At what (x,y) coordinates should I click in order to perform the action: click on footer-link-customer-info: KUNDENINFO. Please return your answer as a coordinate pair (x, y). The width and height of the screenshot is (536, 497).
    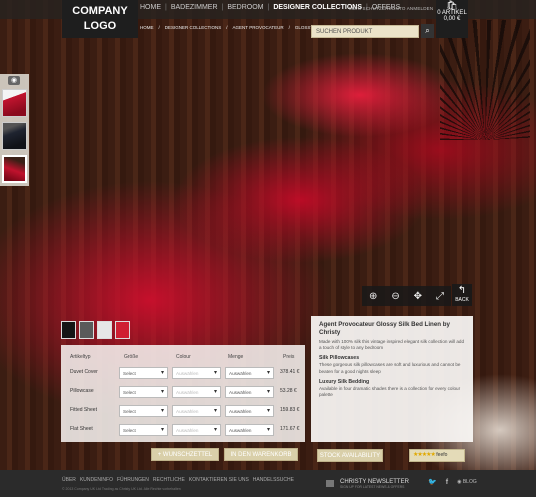
    Looking at the image, I should click on (96, 480).